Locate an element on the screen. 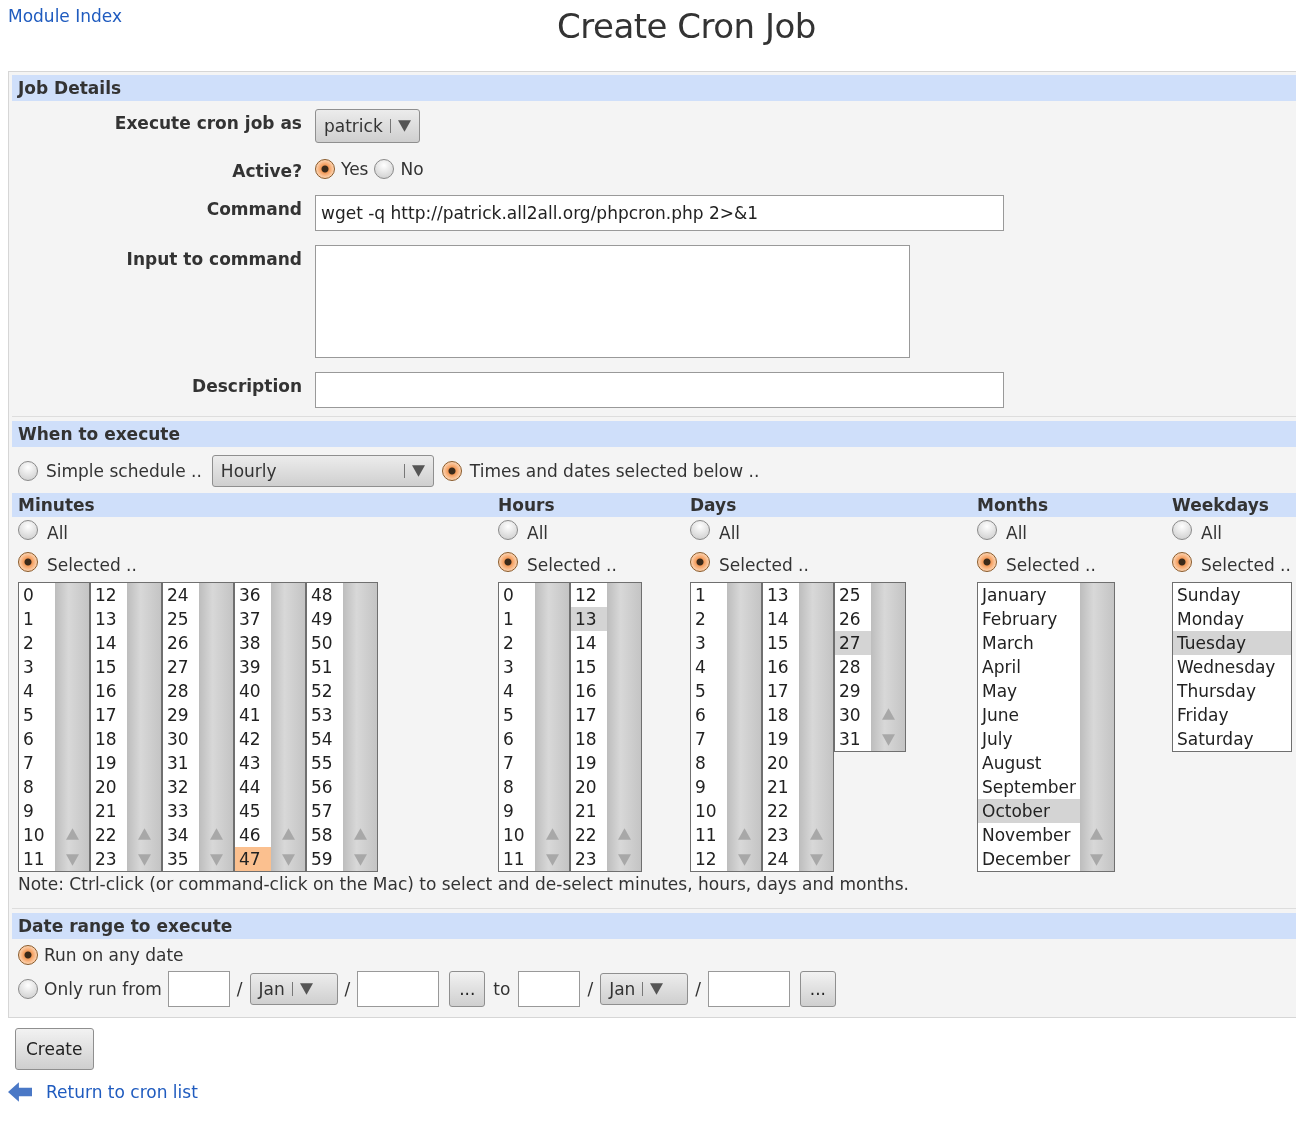  description-field is located at coordinates (659, 390).